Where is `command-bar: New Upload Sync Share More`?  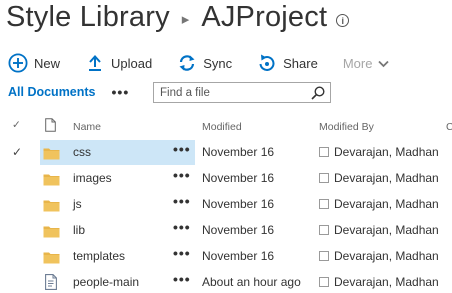
command-bar: New Upload Sync Share More is located at coordinates (199, 63).